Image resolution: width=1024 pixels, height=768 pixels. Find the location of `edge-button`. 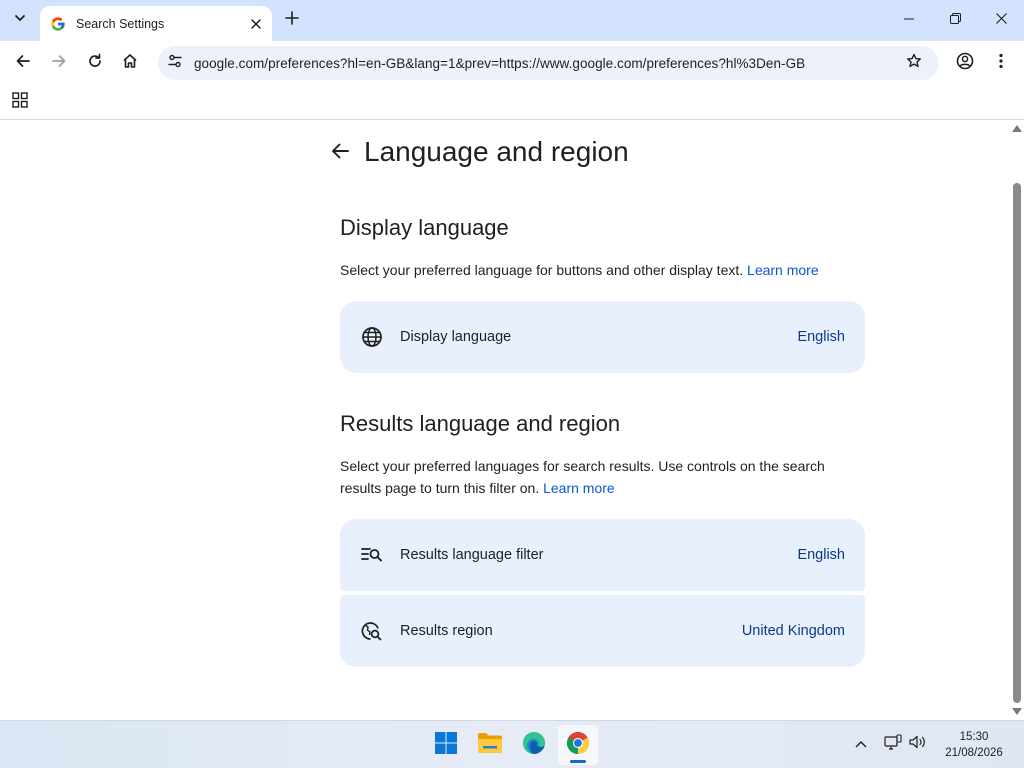

edge-button is located at coordinates (534, 745).